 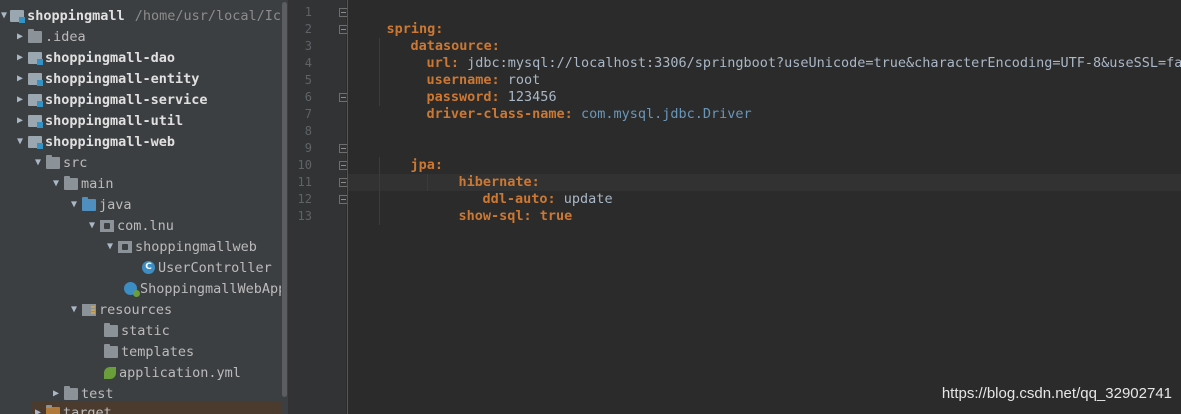 What do you see at coordinates (145, 330) in the screenshot?
I see `tree-item-label: static` at bounding box center [145, 330].